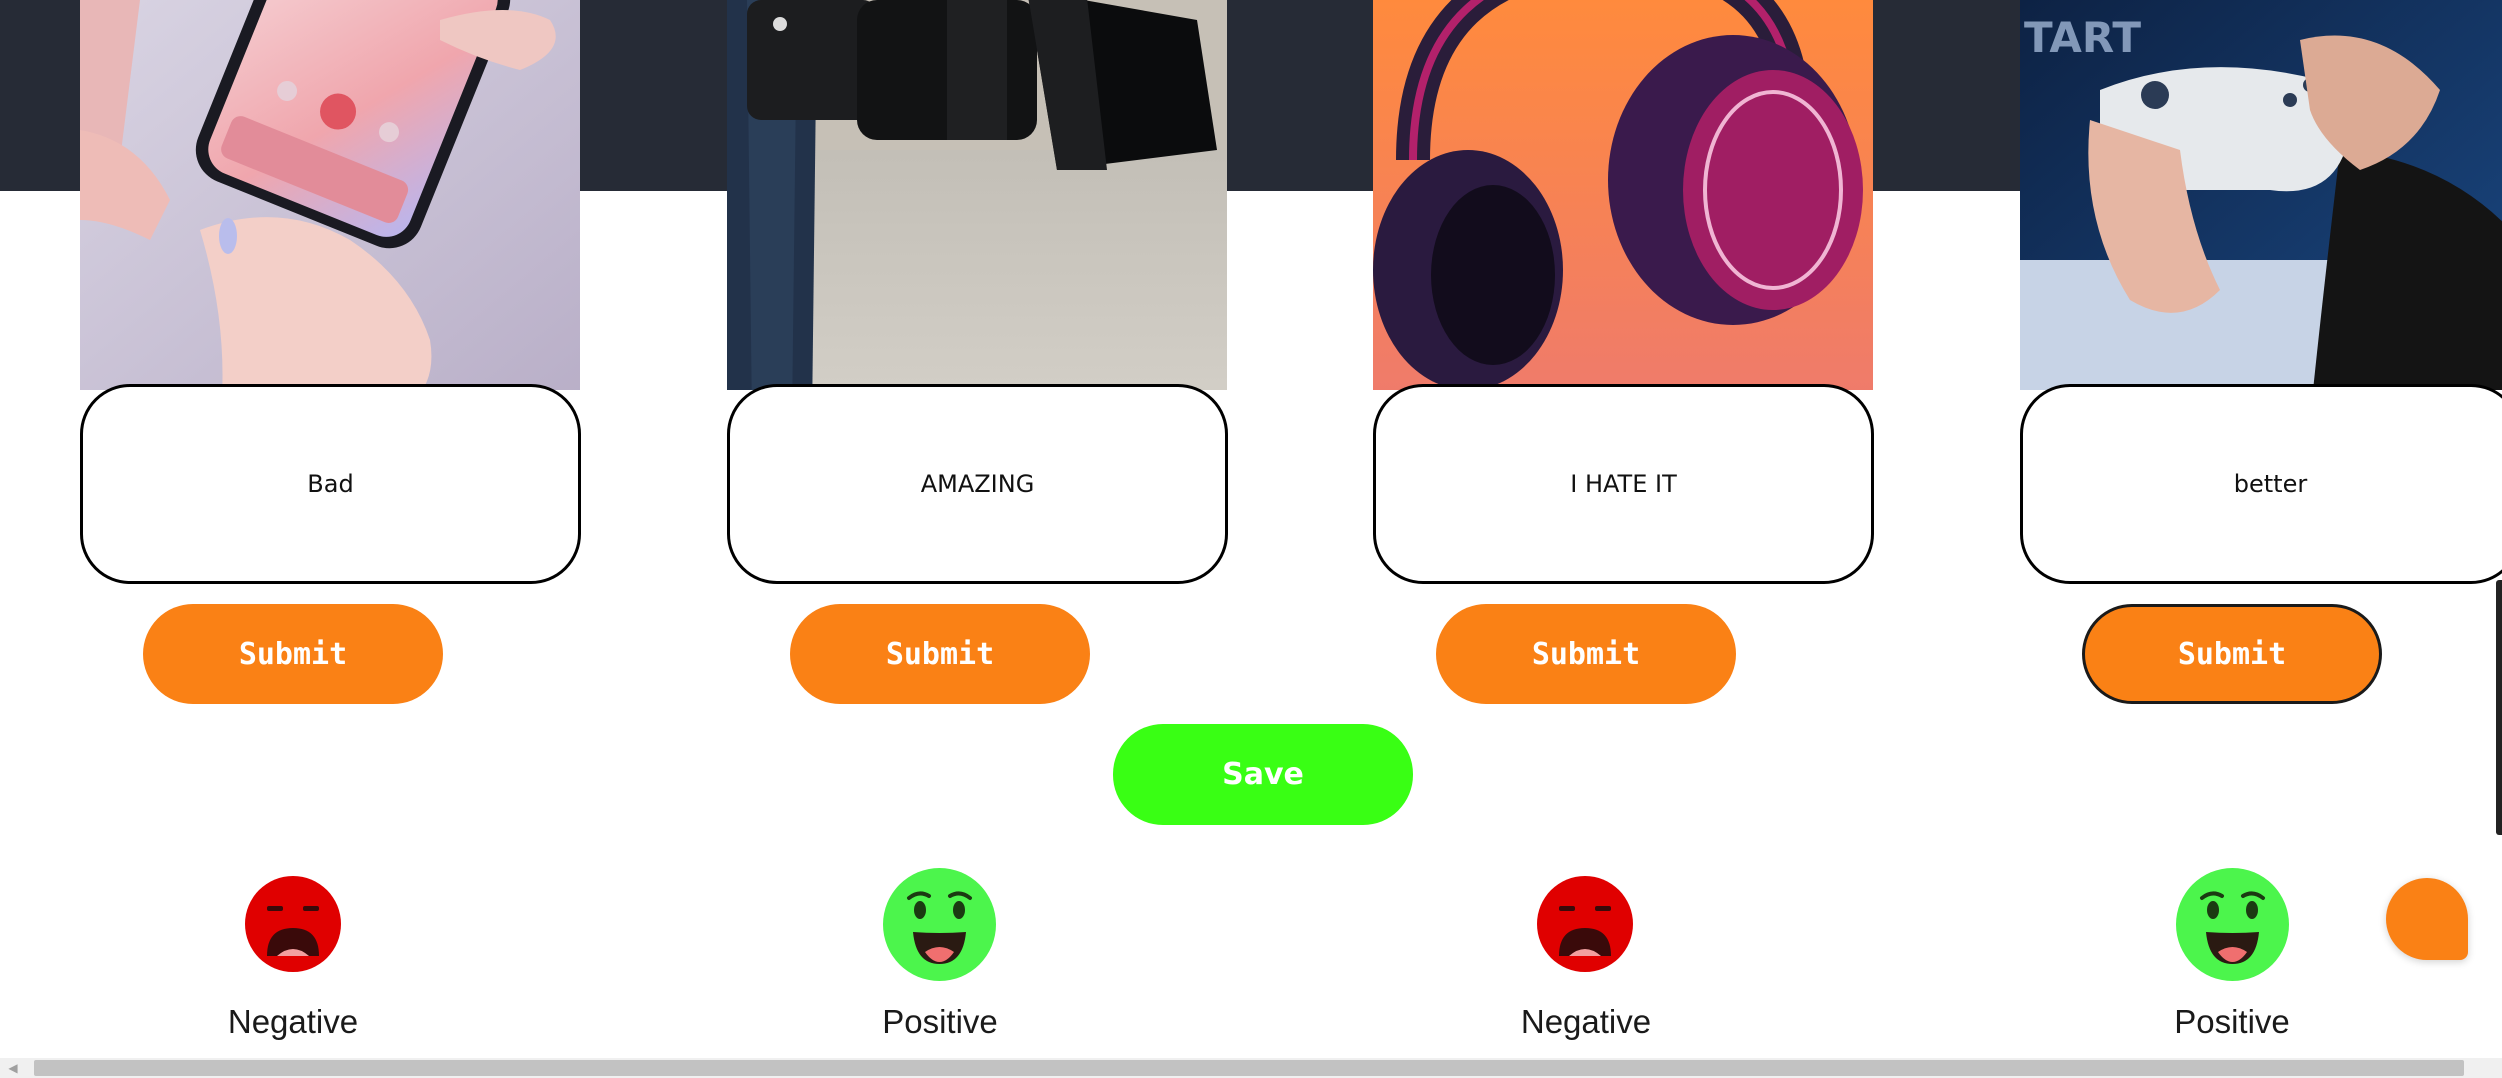  I want to click on arrow-left-icon: ◀, so click(13, 1068).